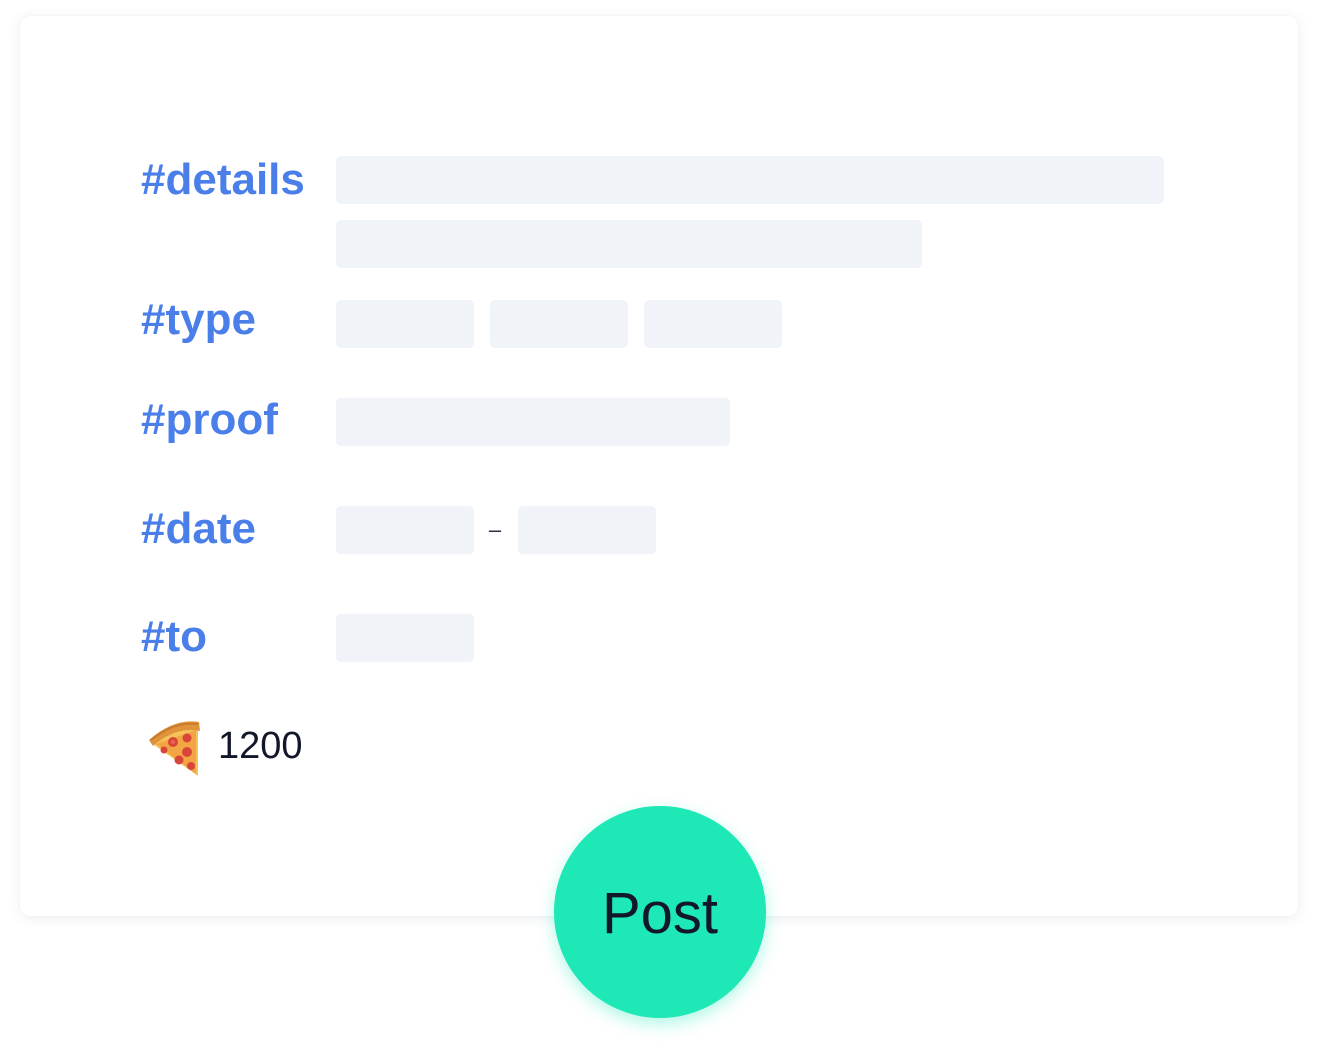 The height and width of the screenshot is (1048, 1318). Describe the element at coordinates (223, 179) in the screenshot. I see `details-label: #details` at that location.